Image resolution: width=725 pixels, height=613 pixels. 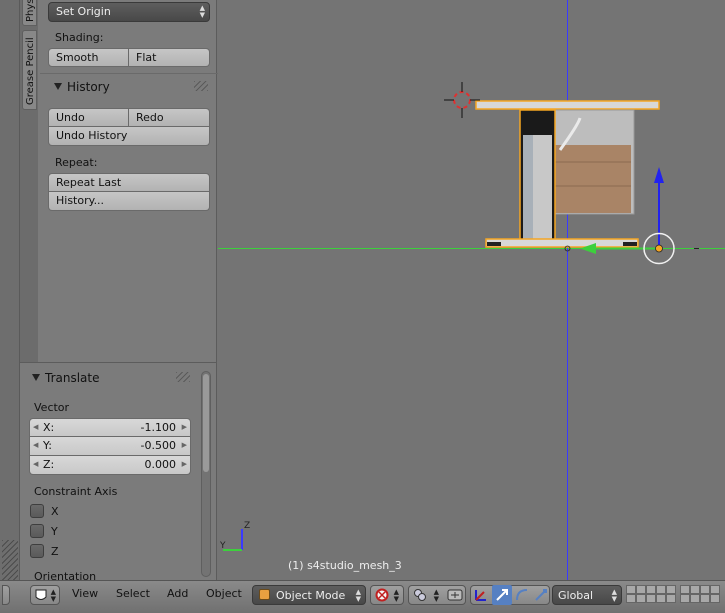 What do you see at coordinates (129, 73) in the screenshot?
I see `panel-separator` at bounding box center [129, 73].